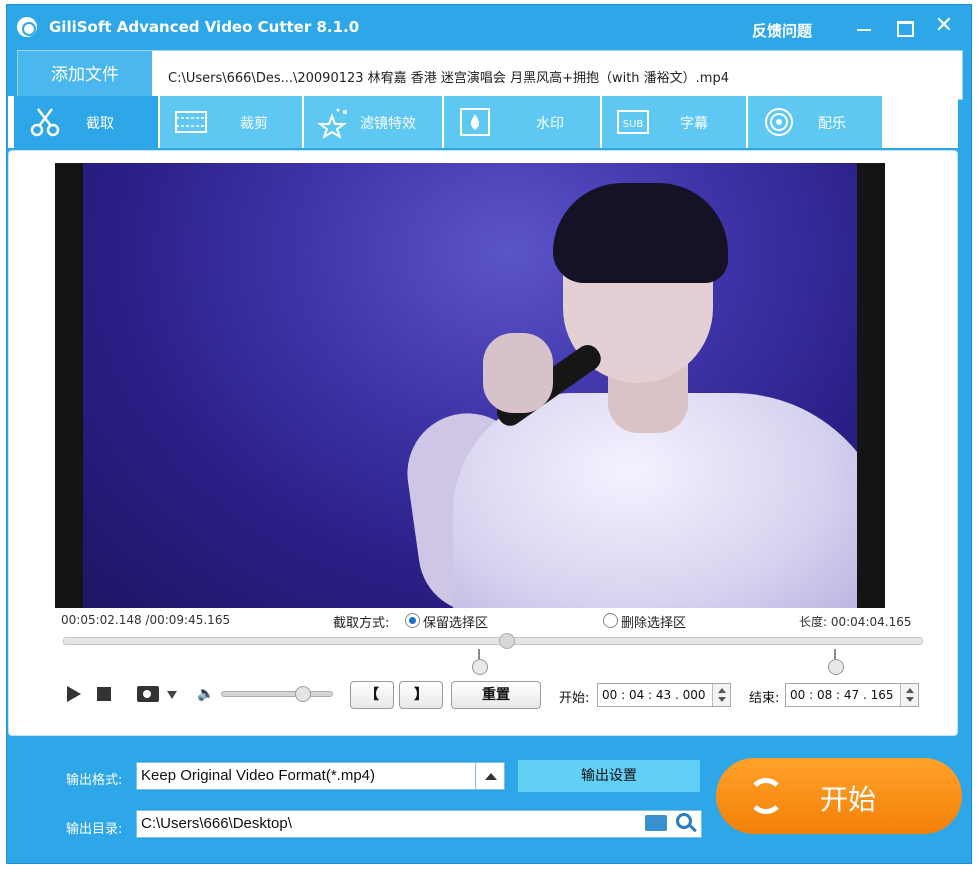 The image size is (980, 870). I want to click on keep-selection-radio, so click(412, 620).